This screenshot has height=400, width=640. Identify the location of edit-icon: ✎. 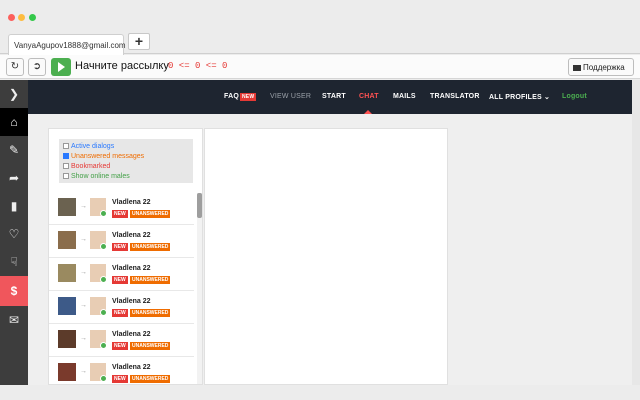
(14, 150).